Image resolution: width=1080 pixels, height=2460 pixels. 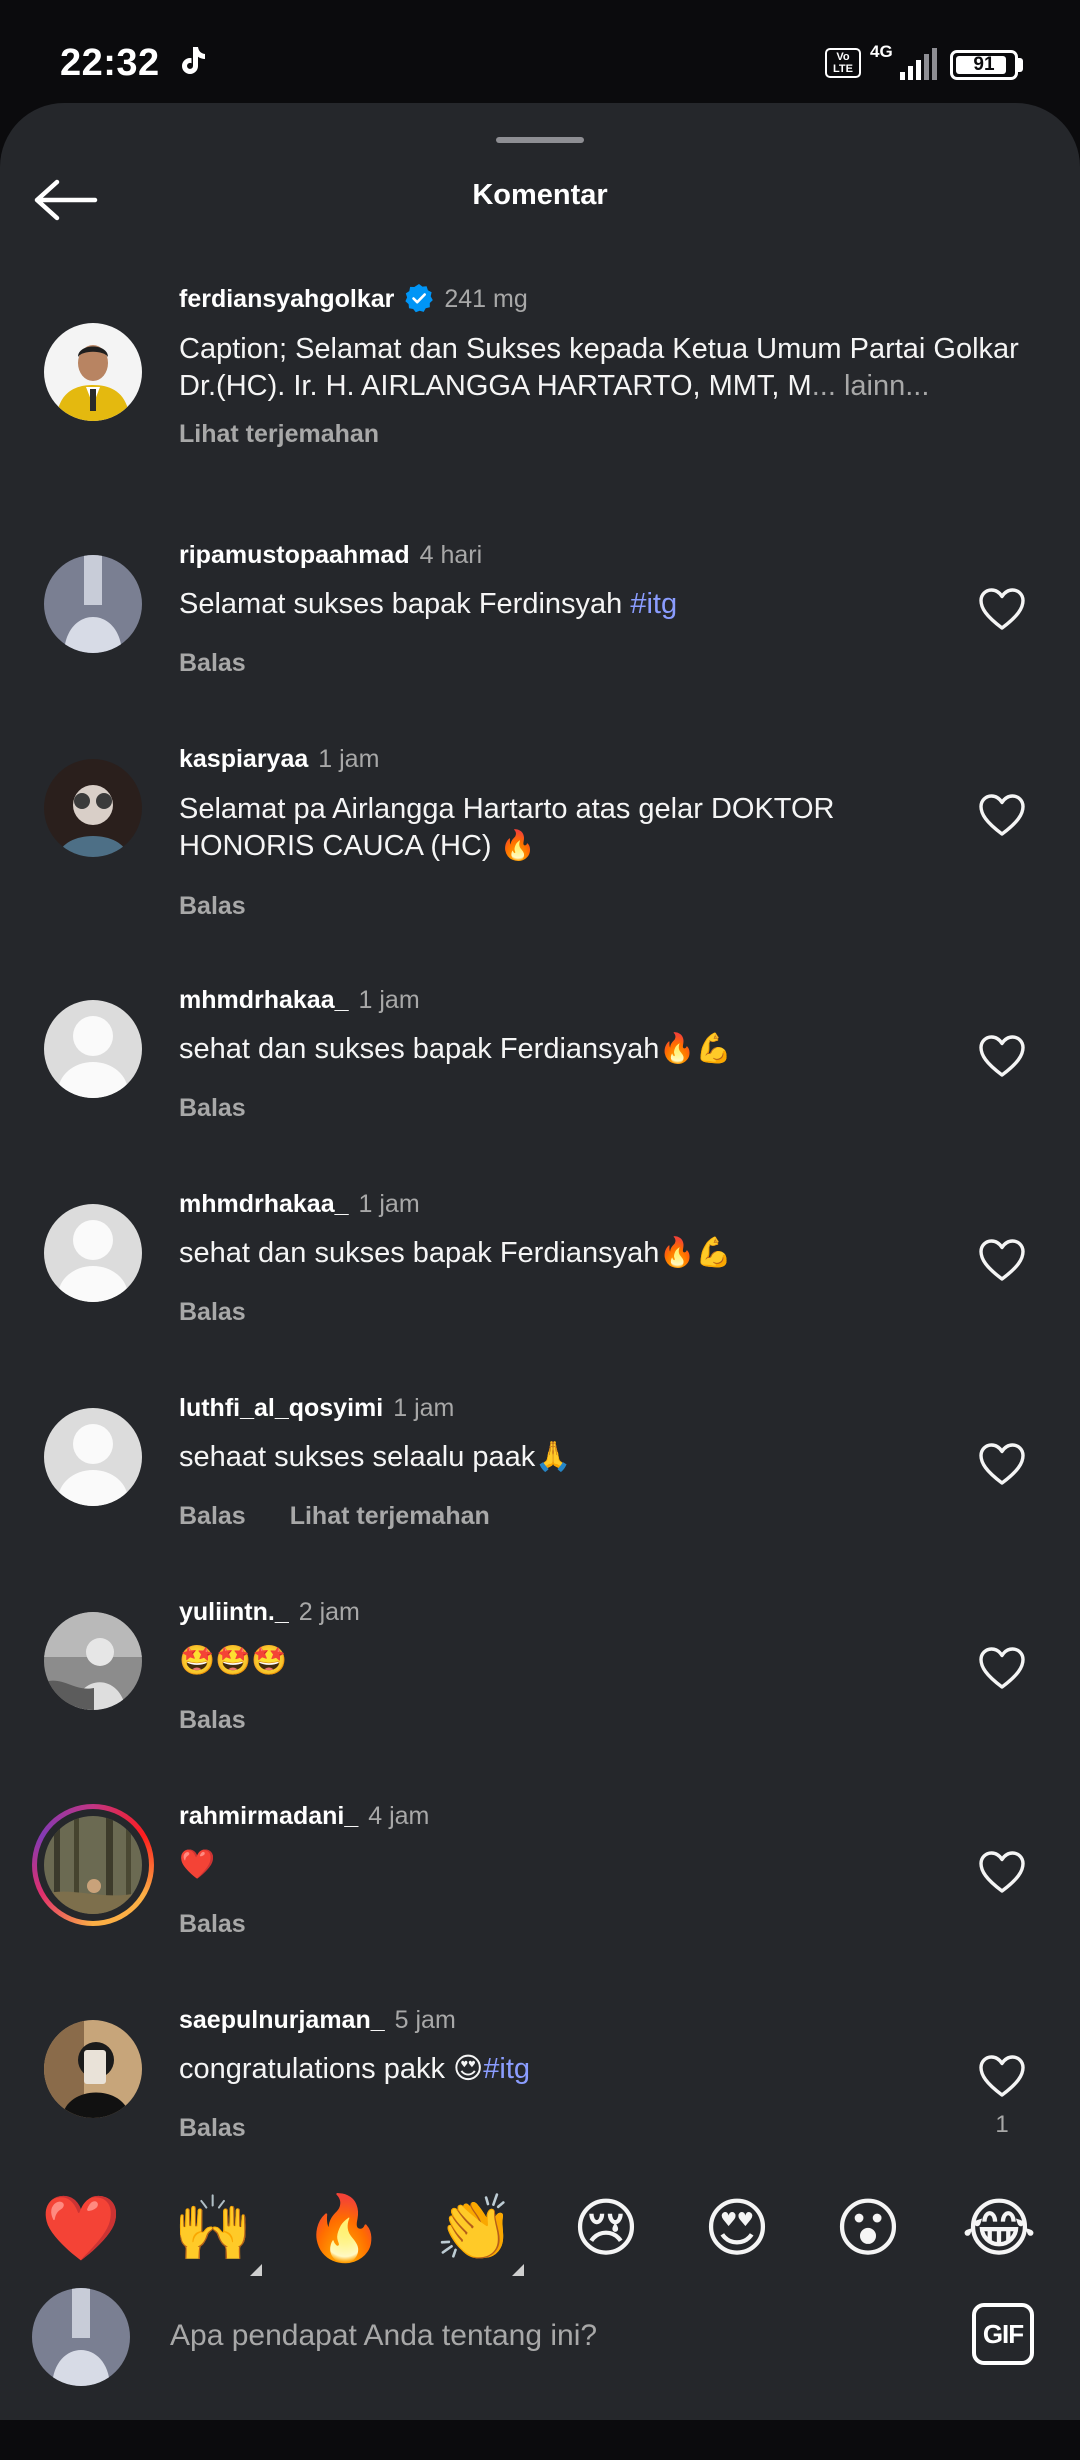 I want to click on caption-username: ferdiansyahgolkar, so click(x=286, y=299).